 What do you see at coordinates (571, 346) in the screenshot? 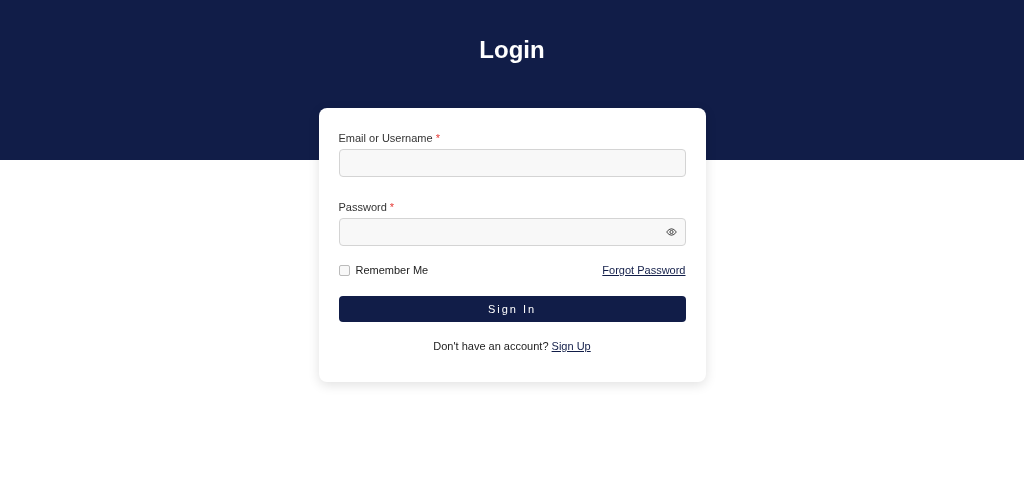
I see `sign-up-link: Sign Up` at bounding box center [571, 346].